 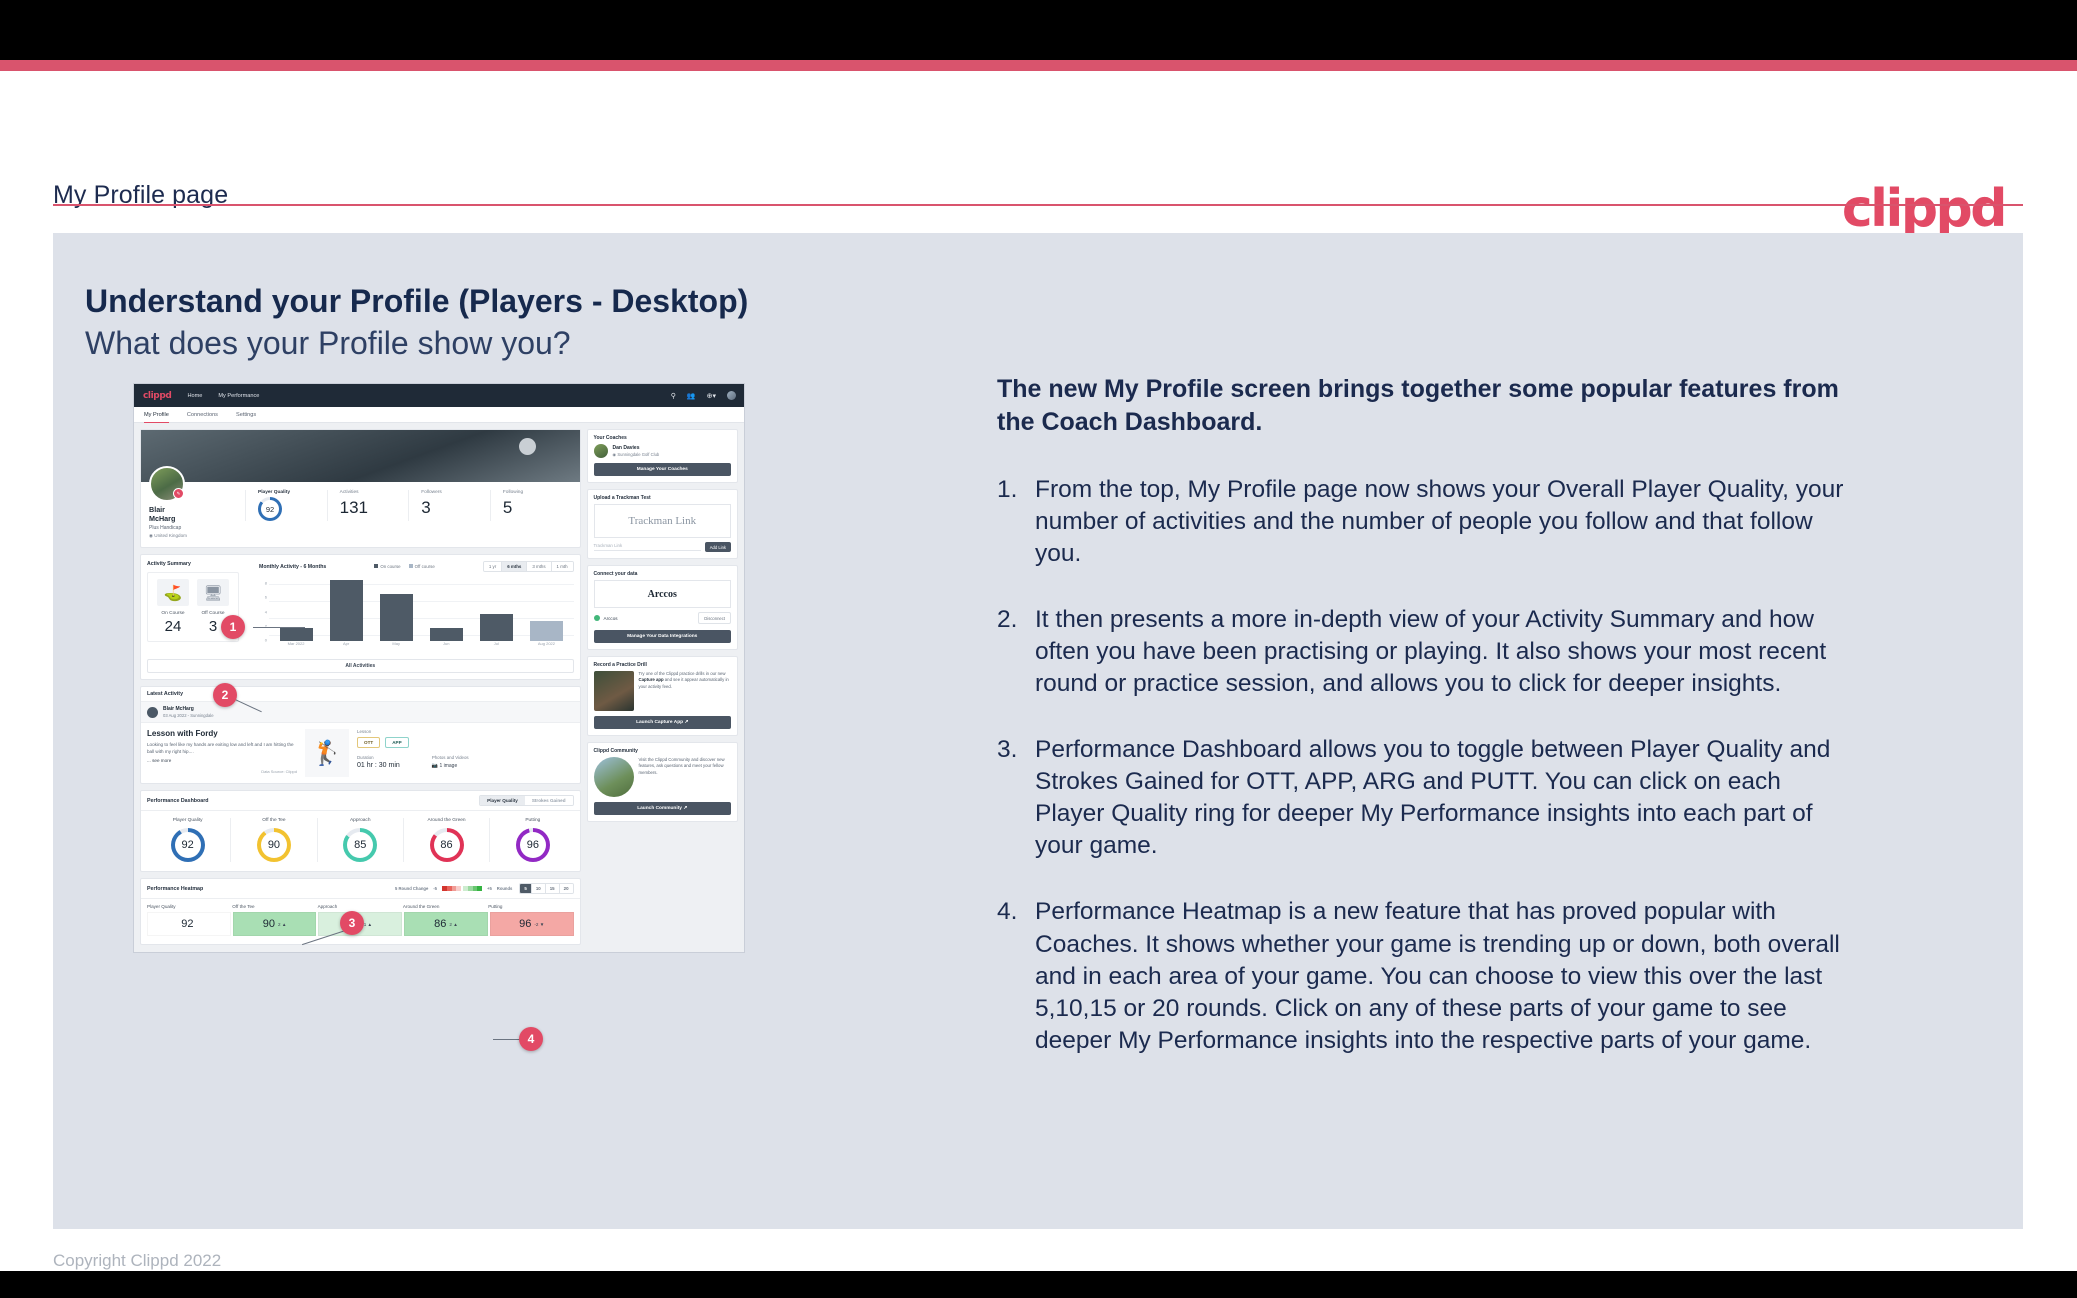 What do you see at coordinates (450, 762) in the screenshot?
I see `activity-photos: Photos and Videos 📷 1 image` at bounding box center [450, 762].